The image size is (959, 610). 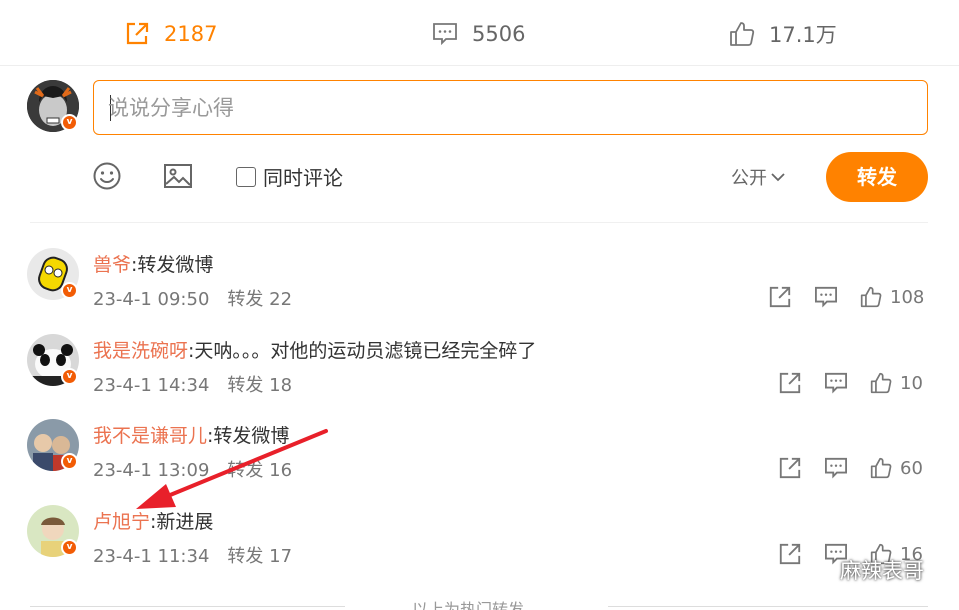 What do you see at coordinates (479, 462) in the screenshot?
I see `repost-row: v 我不是谦哥儿:转发微博 23-4-1 13:09 转发 16 60` at bounding box center [479, 462].